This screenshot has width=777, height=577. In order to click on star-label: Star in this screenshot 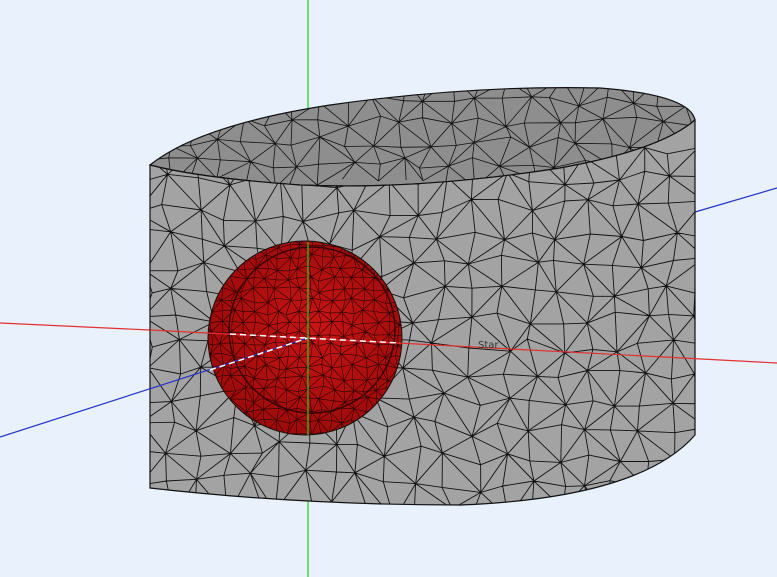, I will do `click(488, 345)`.